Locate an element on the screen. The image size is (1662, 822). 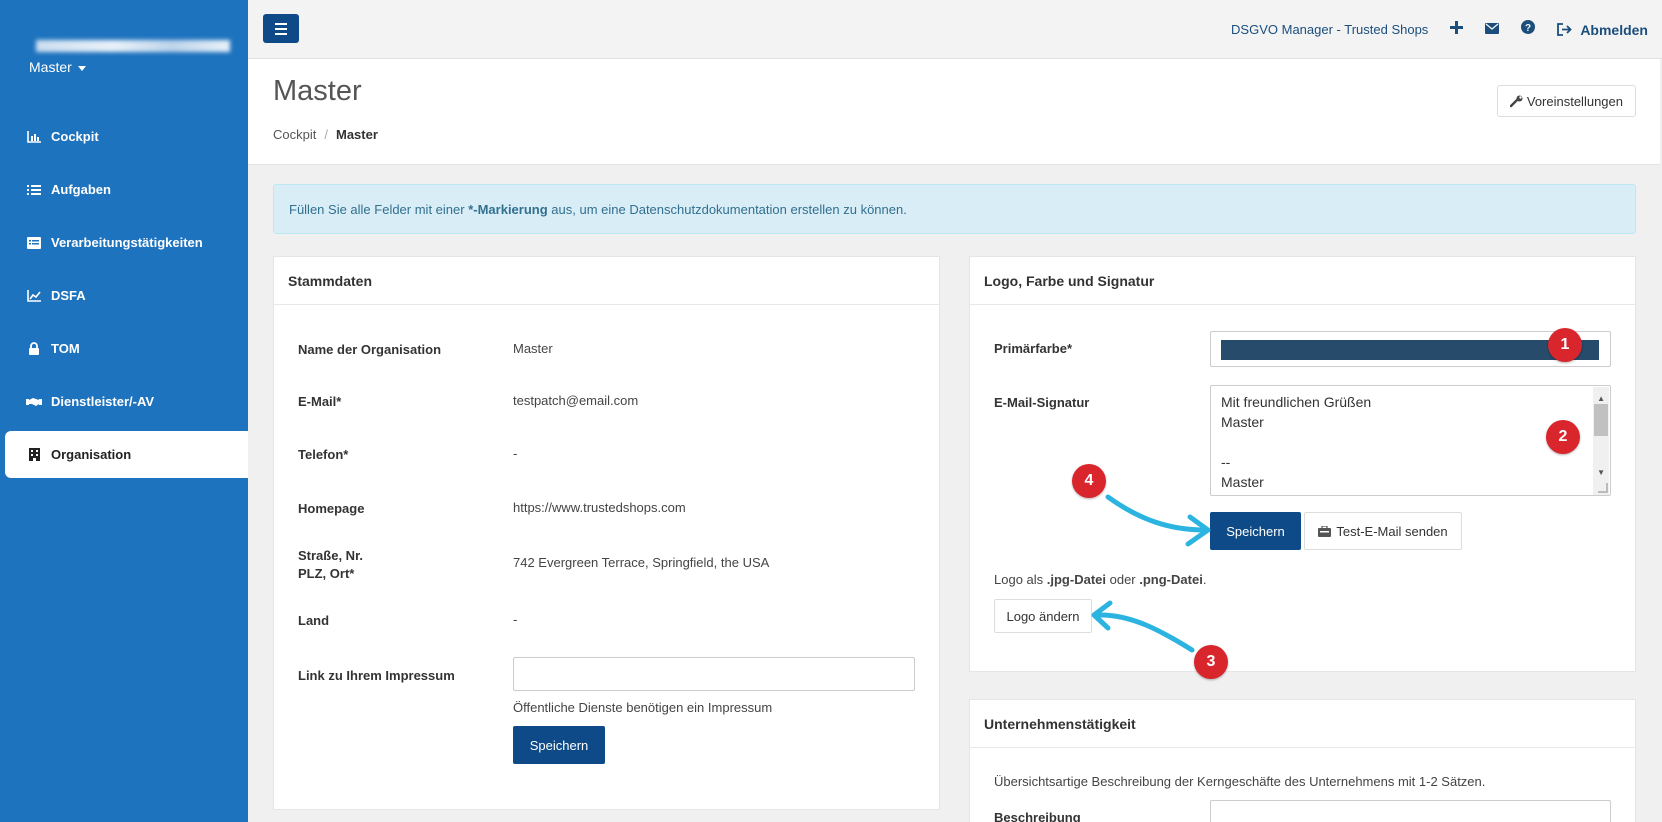
sidebar-item-label: Aufgaben is located at coordinates (81, 189).